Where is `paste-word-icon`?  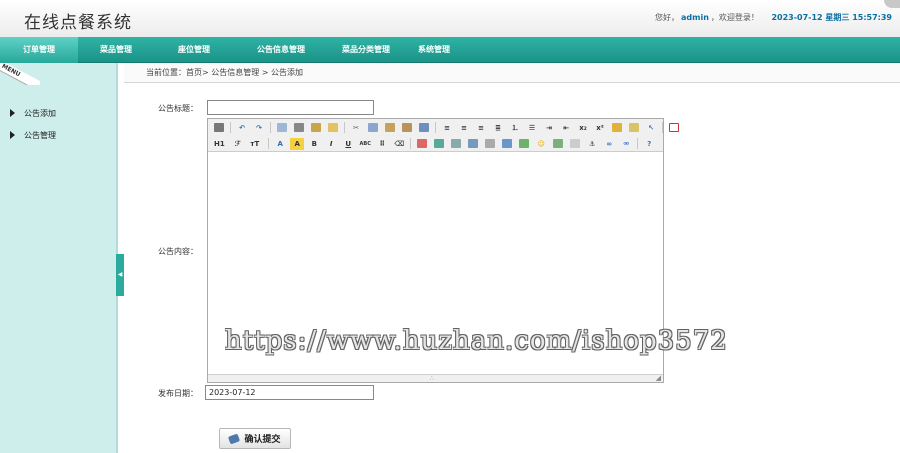
paste-word-icon is located at coordinates (424, 128).